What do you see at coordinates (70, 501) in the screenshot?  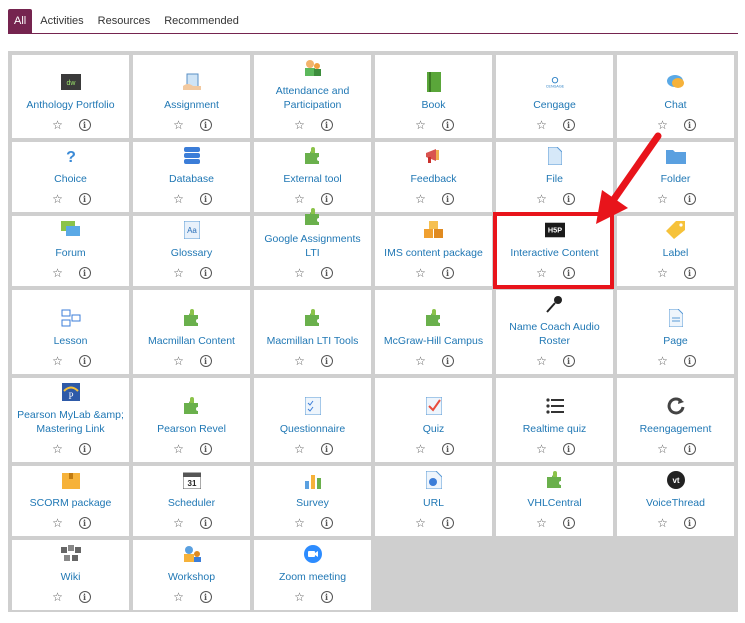 I see `activity-tile: SCORM package ☆ i` at bounding box center [70, 501].